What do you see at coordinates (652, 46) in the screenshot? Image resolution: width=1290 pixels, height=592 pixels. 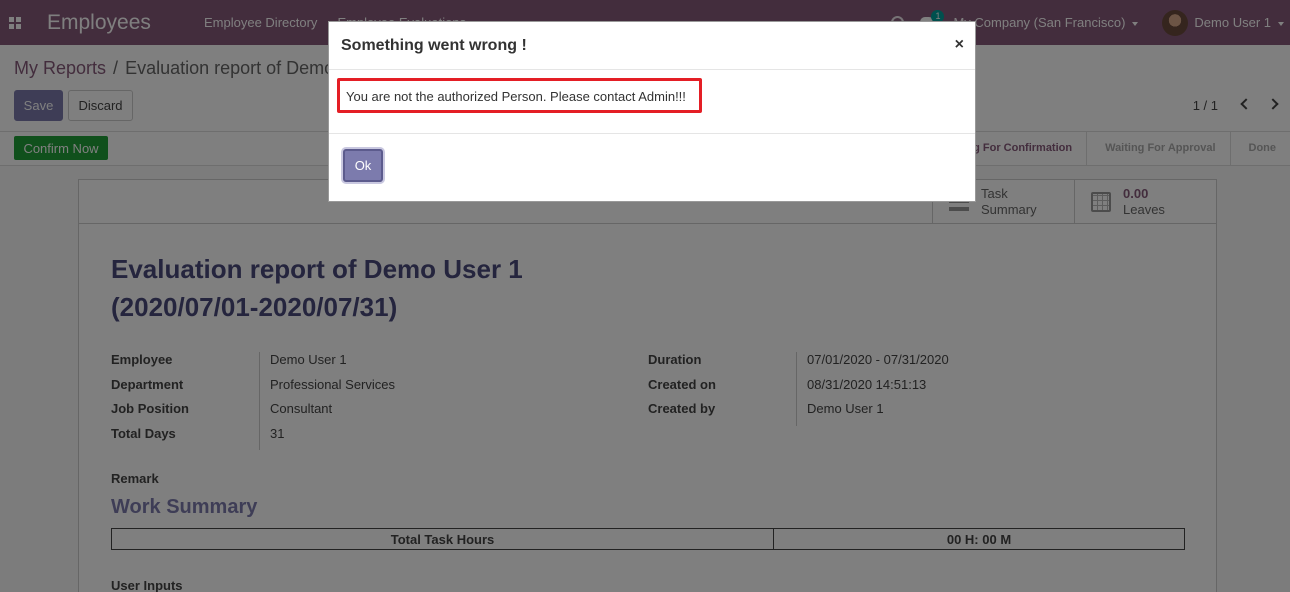 I see `dialog-header: Something went wrong ! ×` at bounding box center [652, 46].